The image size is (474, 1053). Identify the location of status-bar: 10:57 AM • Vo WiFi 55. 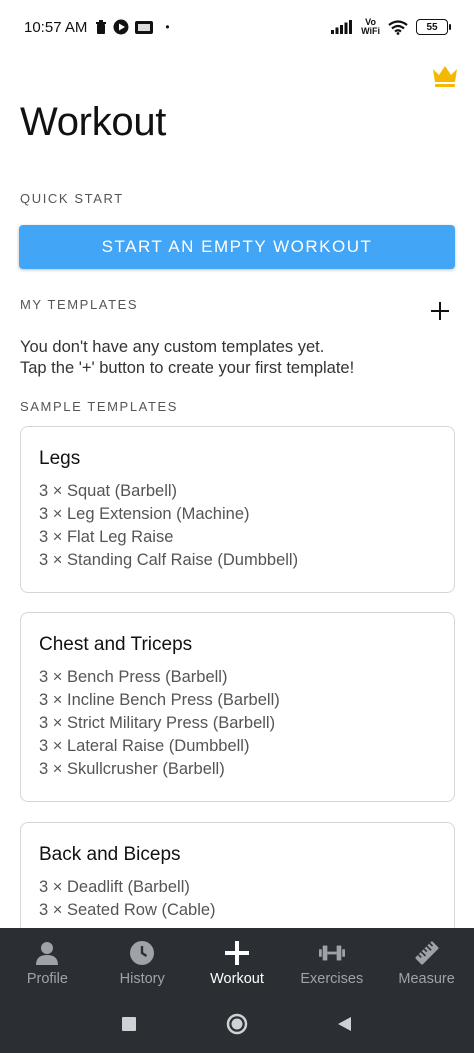
(237, 27).